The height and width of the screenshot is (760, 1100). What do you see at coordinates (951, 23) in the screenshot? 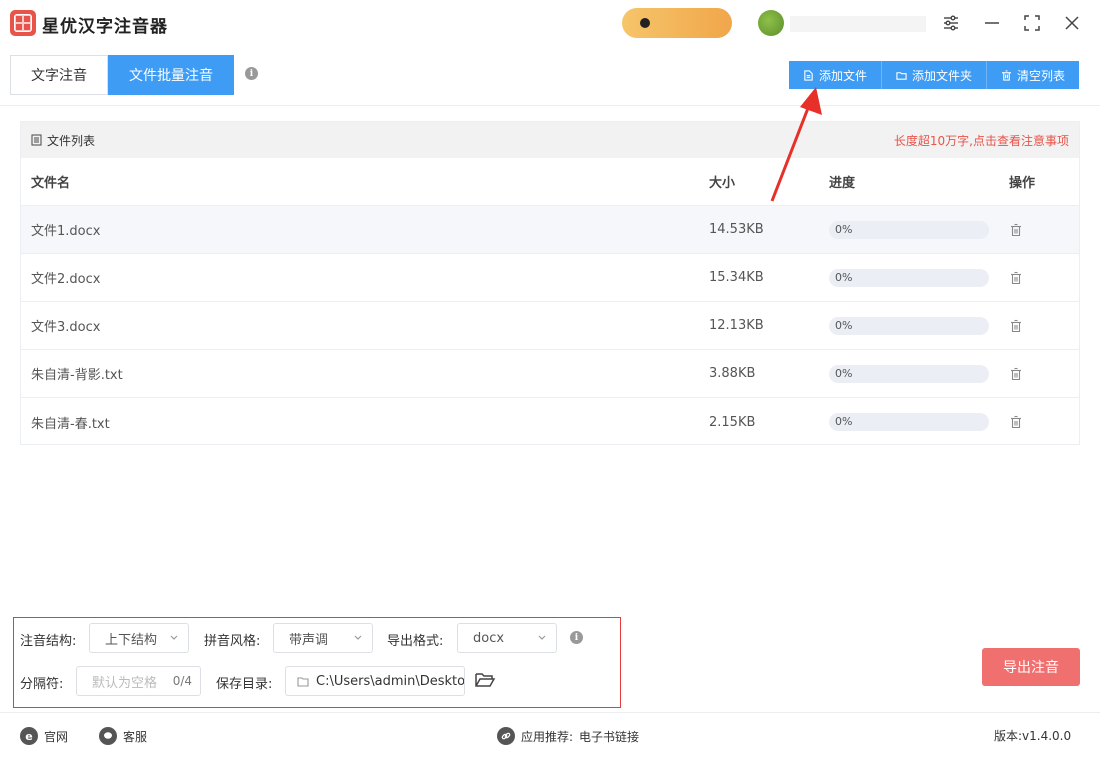
I see `settings-sliders-icon` at bounding box center [951, 23].